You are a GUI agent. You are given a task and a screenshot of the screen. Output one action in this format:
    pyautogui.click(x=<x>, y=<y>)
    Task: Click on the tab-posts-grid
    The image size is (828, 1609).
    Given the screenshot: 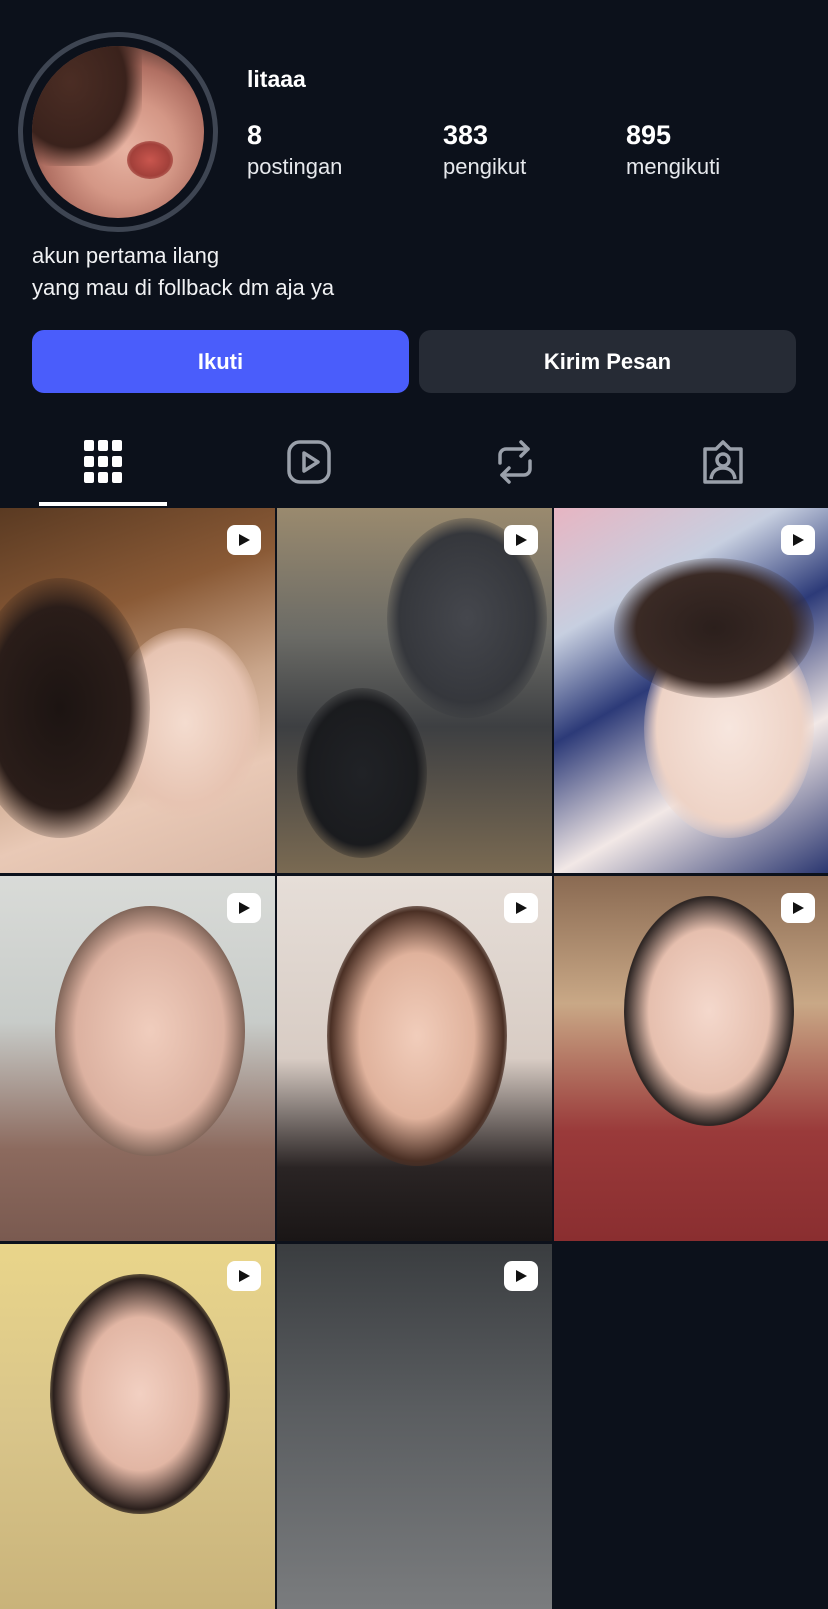 What is the action you would take?
    pyautogui.click(x=103, y=462)
    